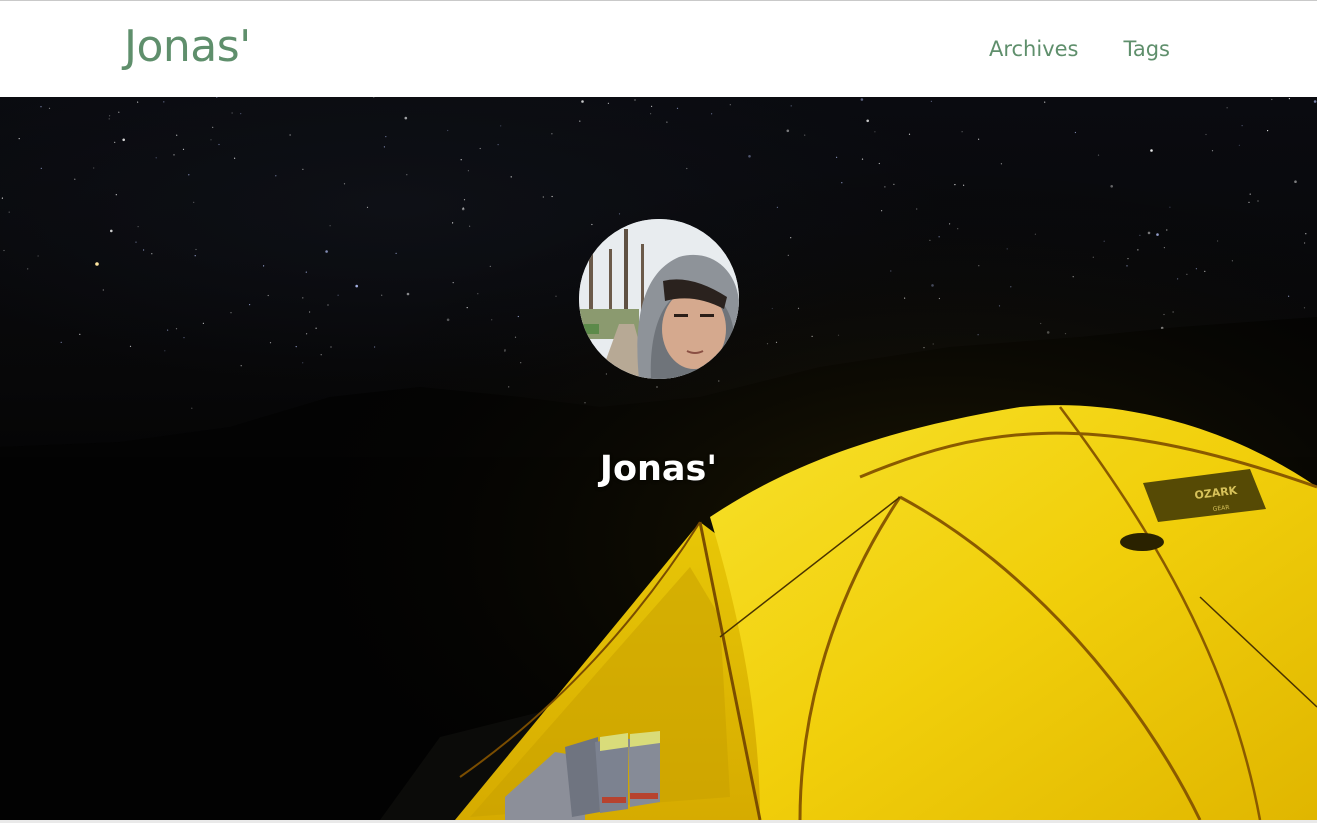 The height and width of the screenshot is (823, 1317). What do you see at coordinates (659, 299) in the screenshot?
I see `author-avatar` at bounding box center [659, 299].